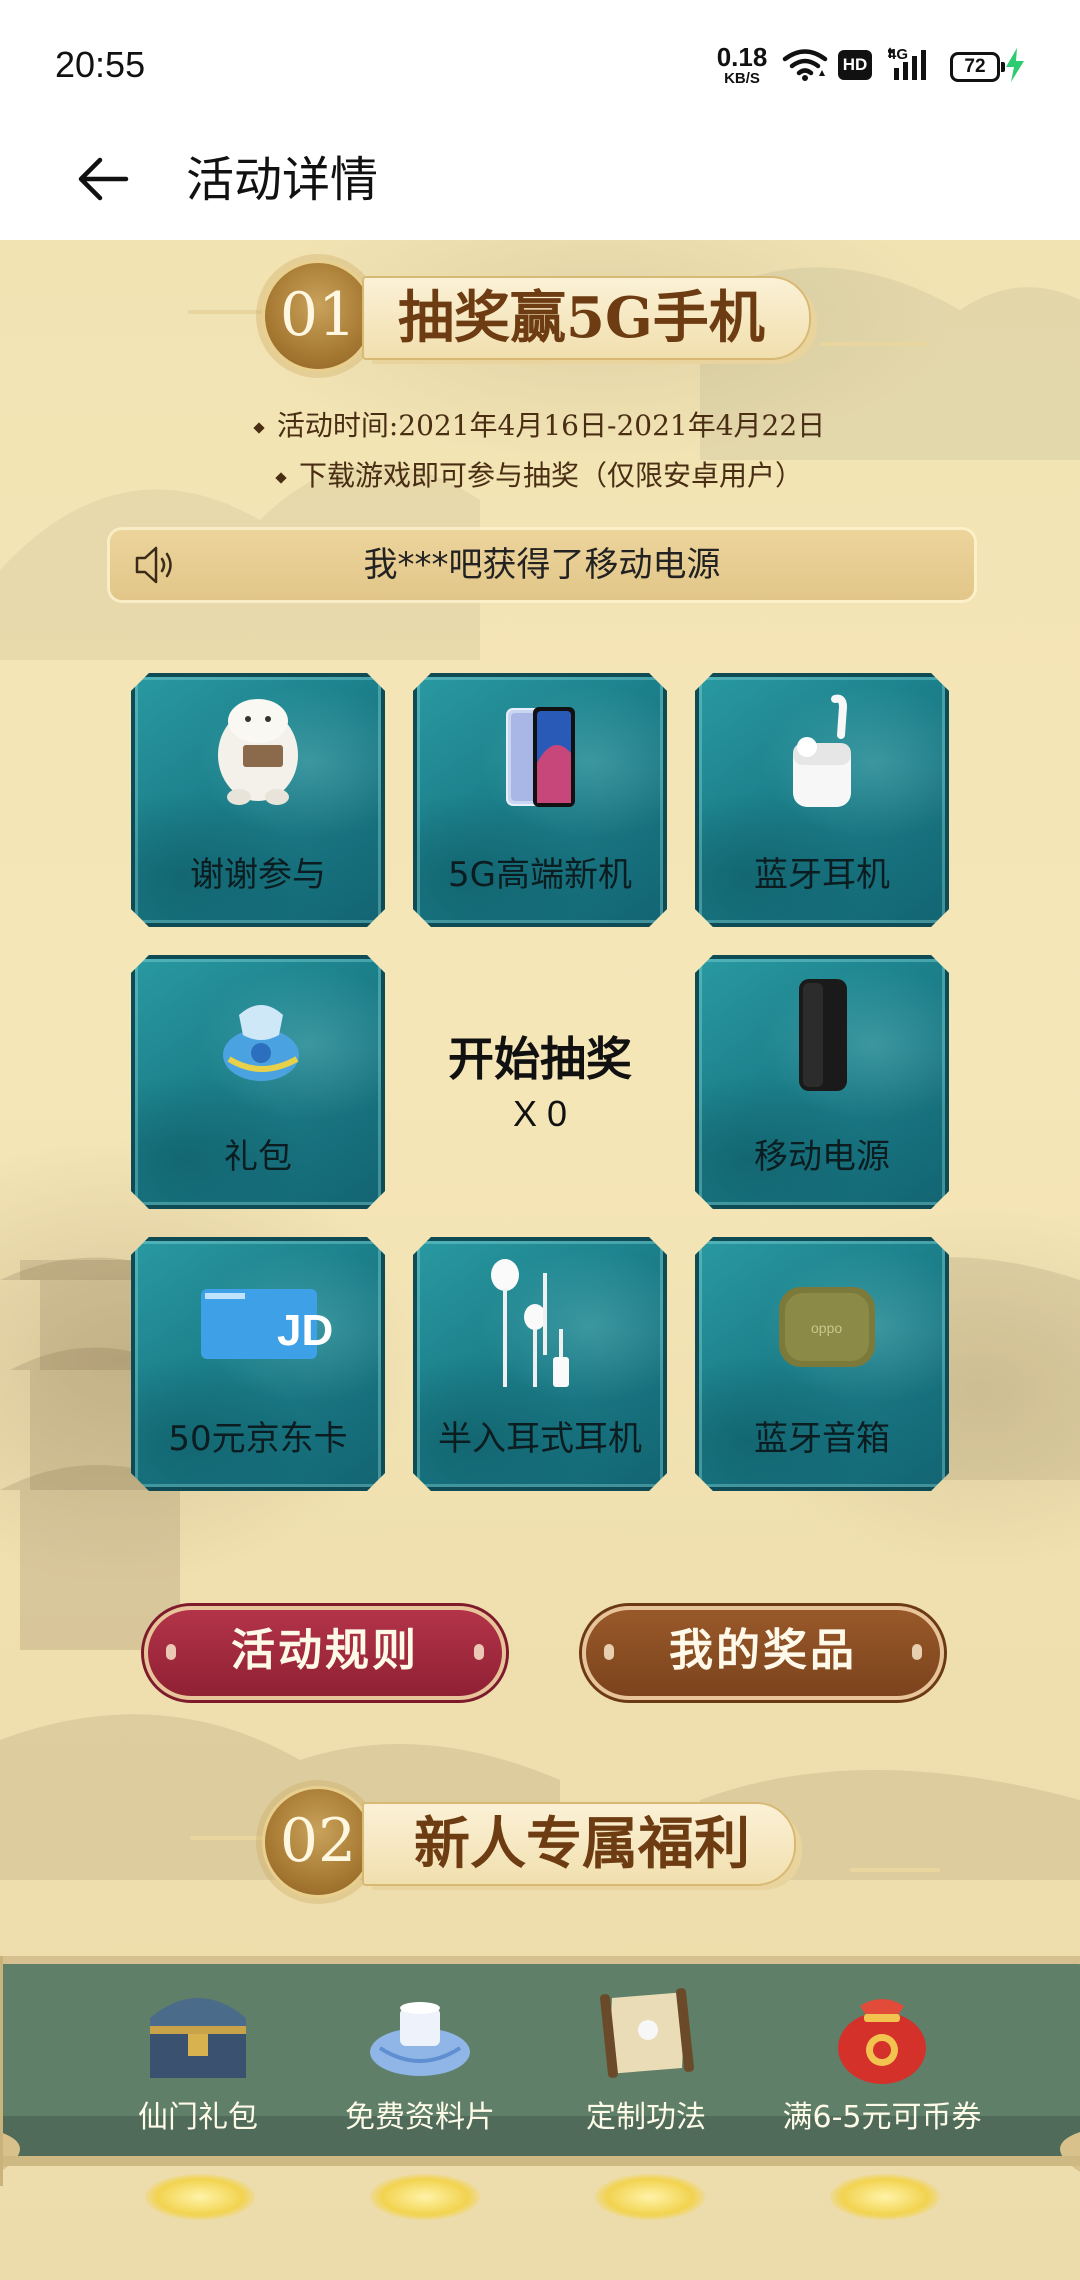 This screenshot has width=1080, height=2280. I want to click on prize-cell-bluetooth-earbuds: 蓝牙耳机, so click(822, 800).